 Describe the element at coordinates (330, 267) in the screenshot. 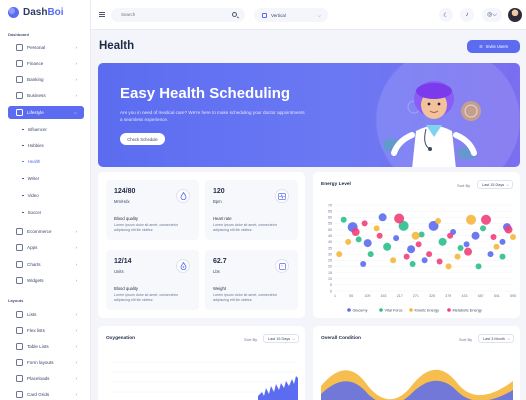

I see `y-tick-label: 20` at that location.